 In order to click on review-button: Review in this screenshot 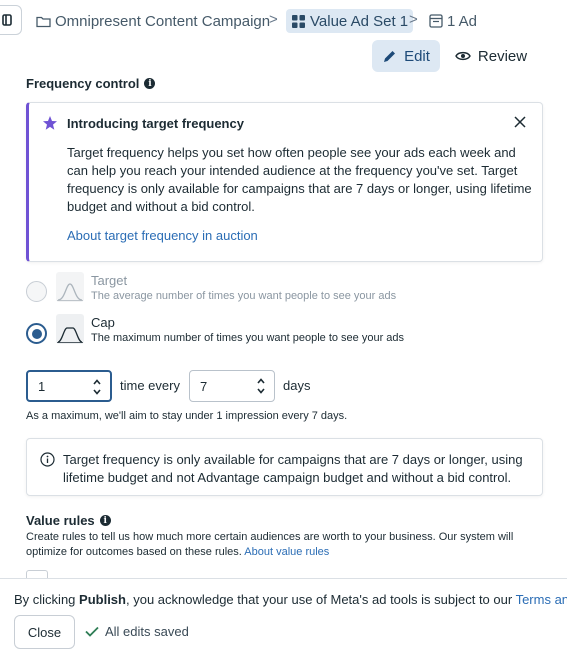, I will do `click(491, 56)`.